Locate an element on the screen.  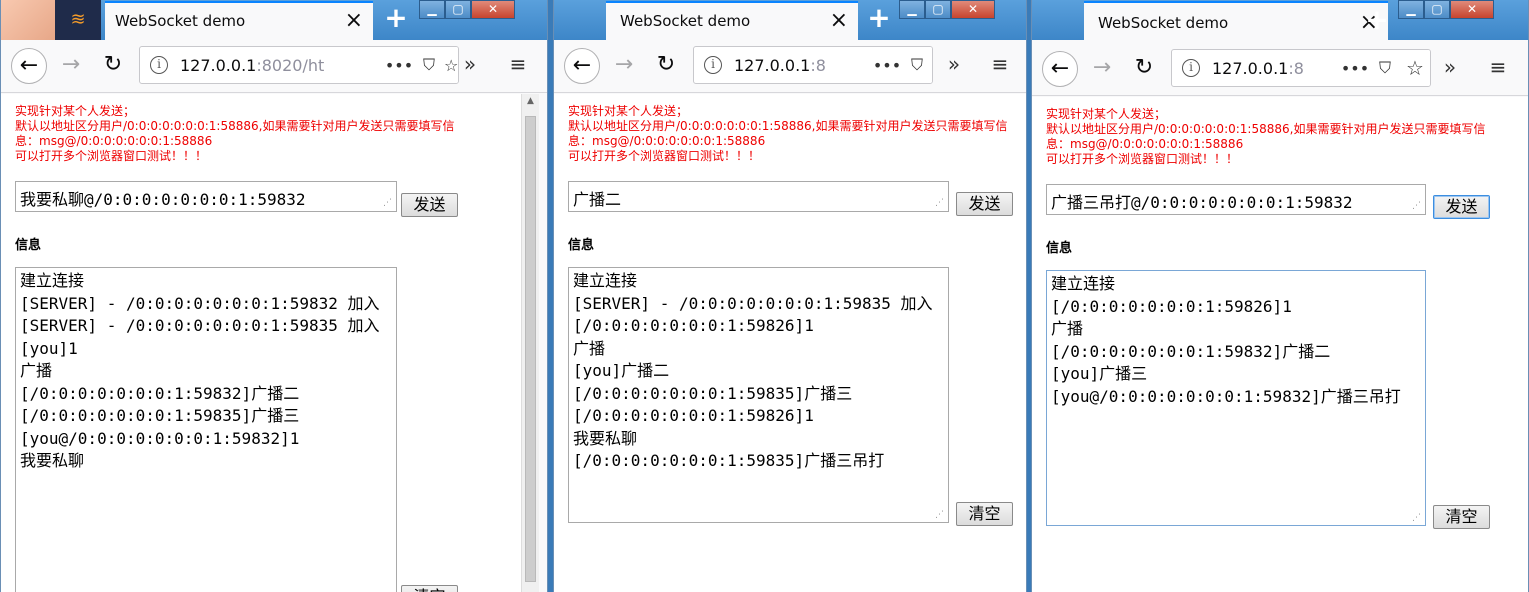
app-thumbnail-icon is located at coordinates (28, 20).